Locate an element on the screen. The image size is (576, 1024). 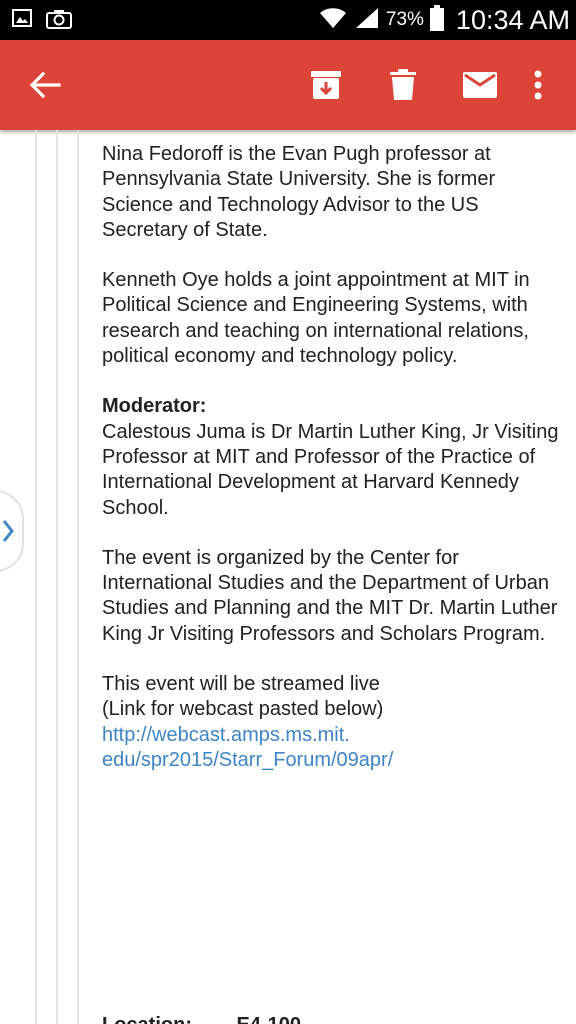
delete-icon is located at coordinates (403, 84).